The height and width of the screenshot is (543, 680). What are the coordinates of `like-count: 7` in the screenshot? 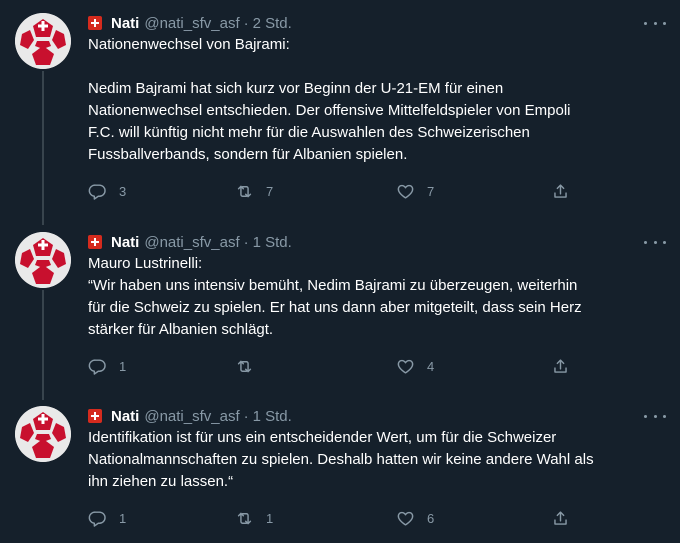 It's located at (431, 191).